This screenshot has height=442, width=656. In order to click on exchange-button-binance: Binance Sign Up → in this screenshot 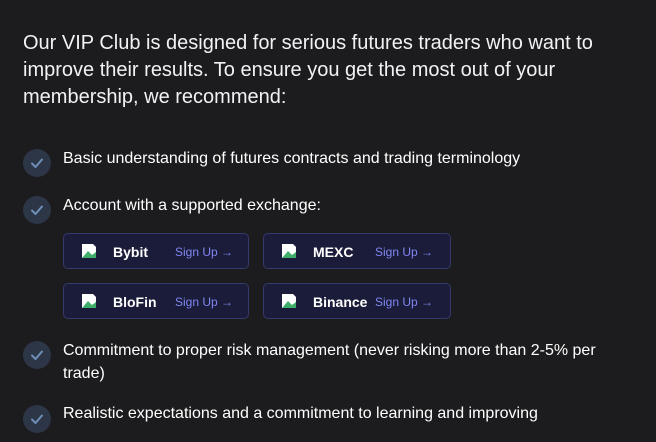, I will do `click(357, 301)`.